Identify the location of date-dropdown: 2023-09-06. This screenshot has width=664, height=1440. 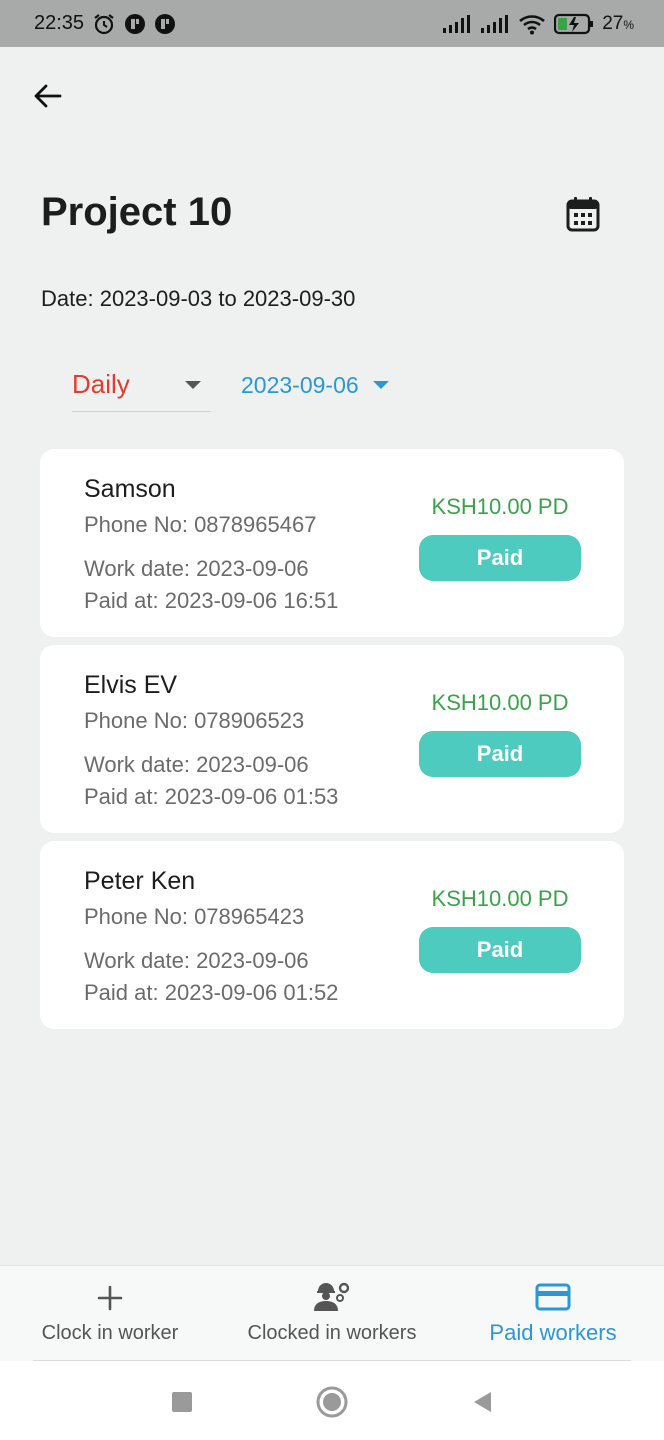
(315, 385).